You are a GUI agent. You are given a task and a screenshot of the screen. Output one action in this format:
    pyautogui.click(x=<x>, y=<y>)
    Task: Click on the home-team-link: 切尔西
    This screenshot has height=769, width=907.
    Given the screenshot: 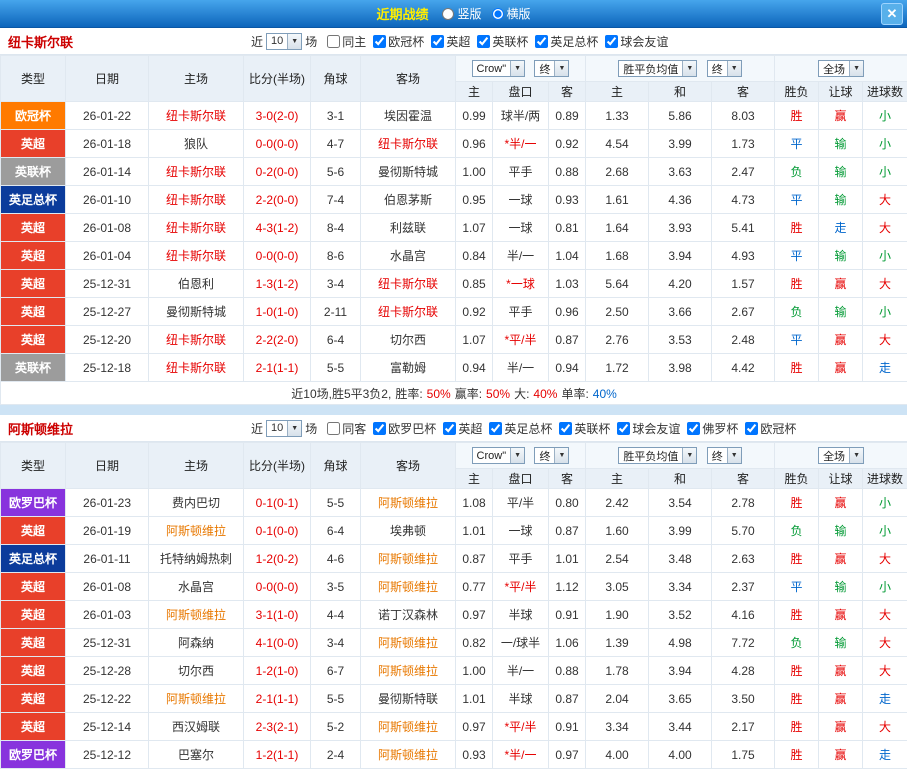 What is the action you would take?
    pyautogui.click(x=196, y=671)
    